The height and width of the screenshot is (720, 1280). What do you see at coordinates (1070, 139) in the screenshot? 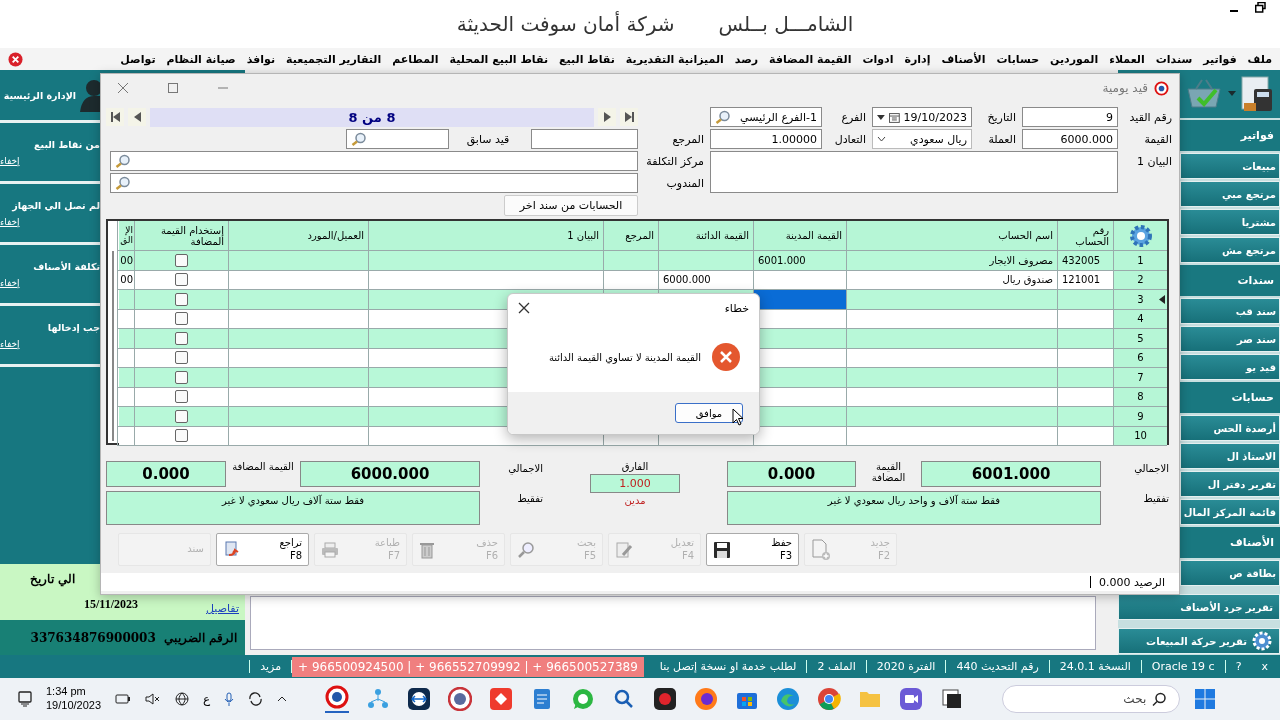
I see `amount-field: 6000.000` at bounding box center [1070, 139].